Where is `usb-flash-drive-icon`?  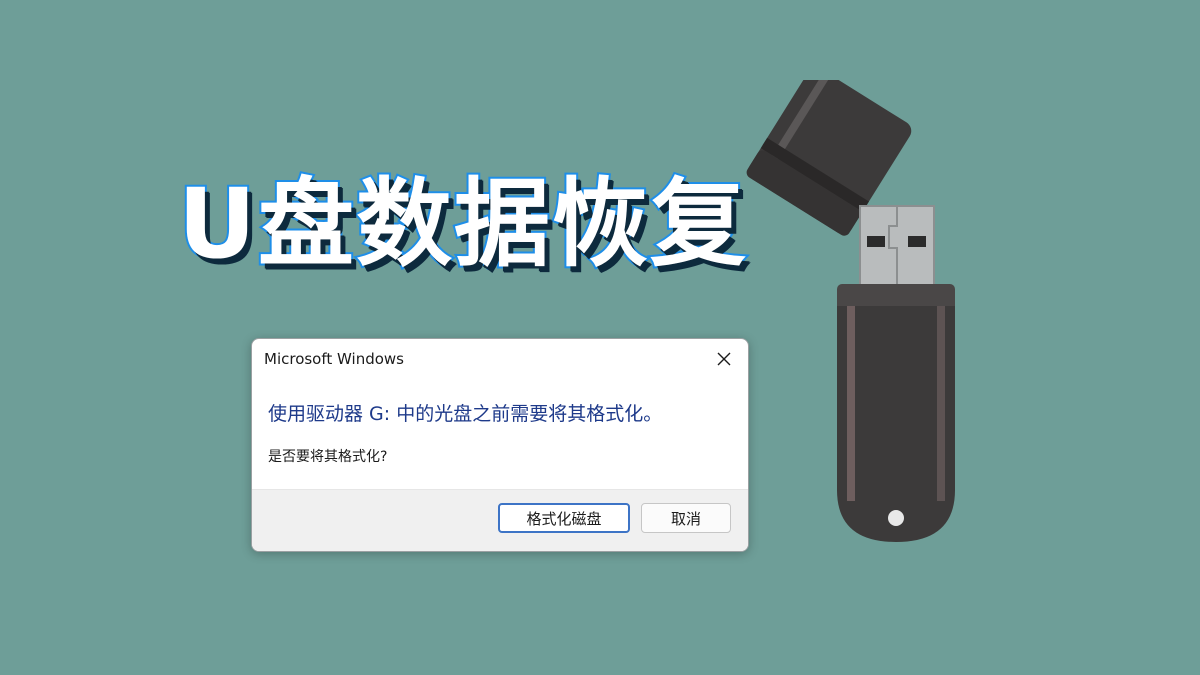 usb-flash-drive-icon is located at coordinates (850, 311).